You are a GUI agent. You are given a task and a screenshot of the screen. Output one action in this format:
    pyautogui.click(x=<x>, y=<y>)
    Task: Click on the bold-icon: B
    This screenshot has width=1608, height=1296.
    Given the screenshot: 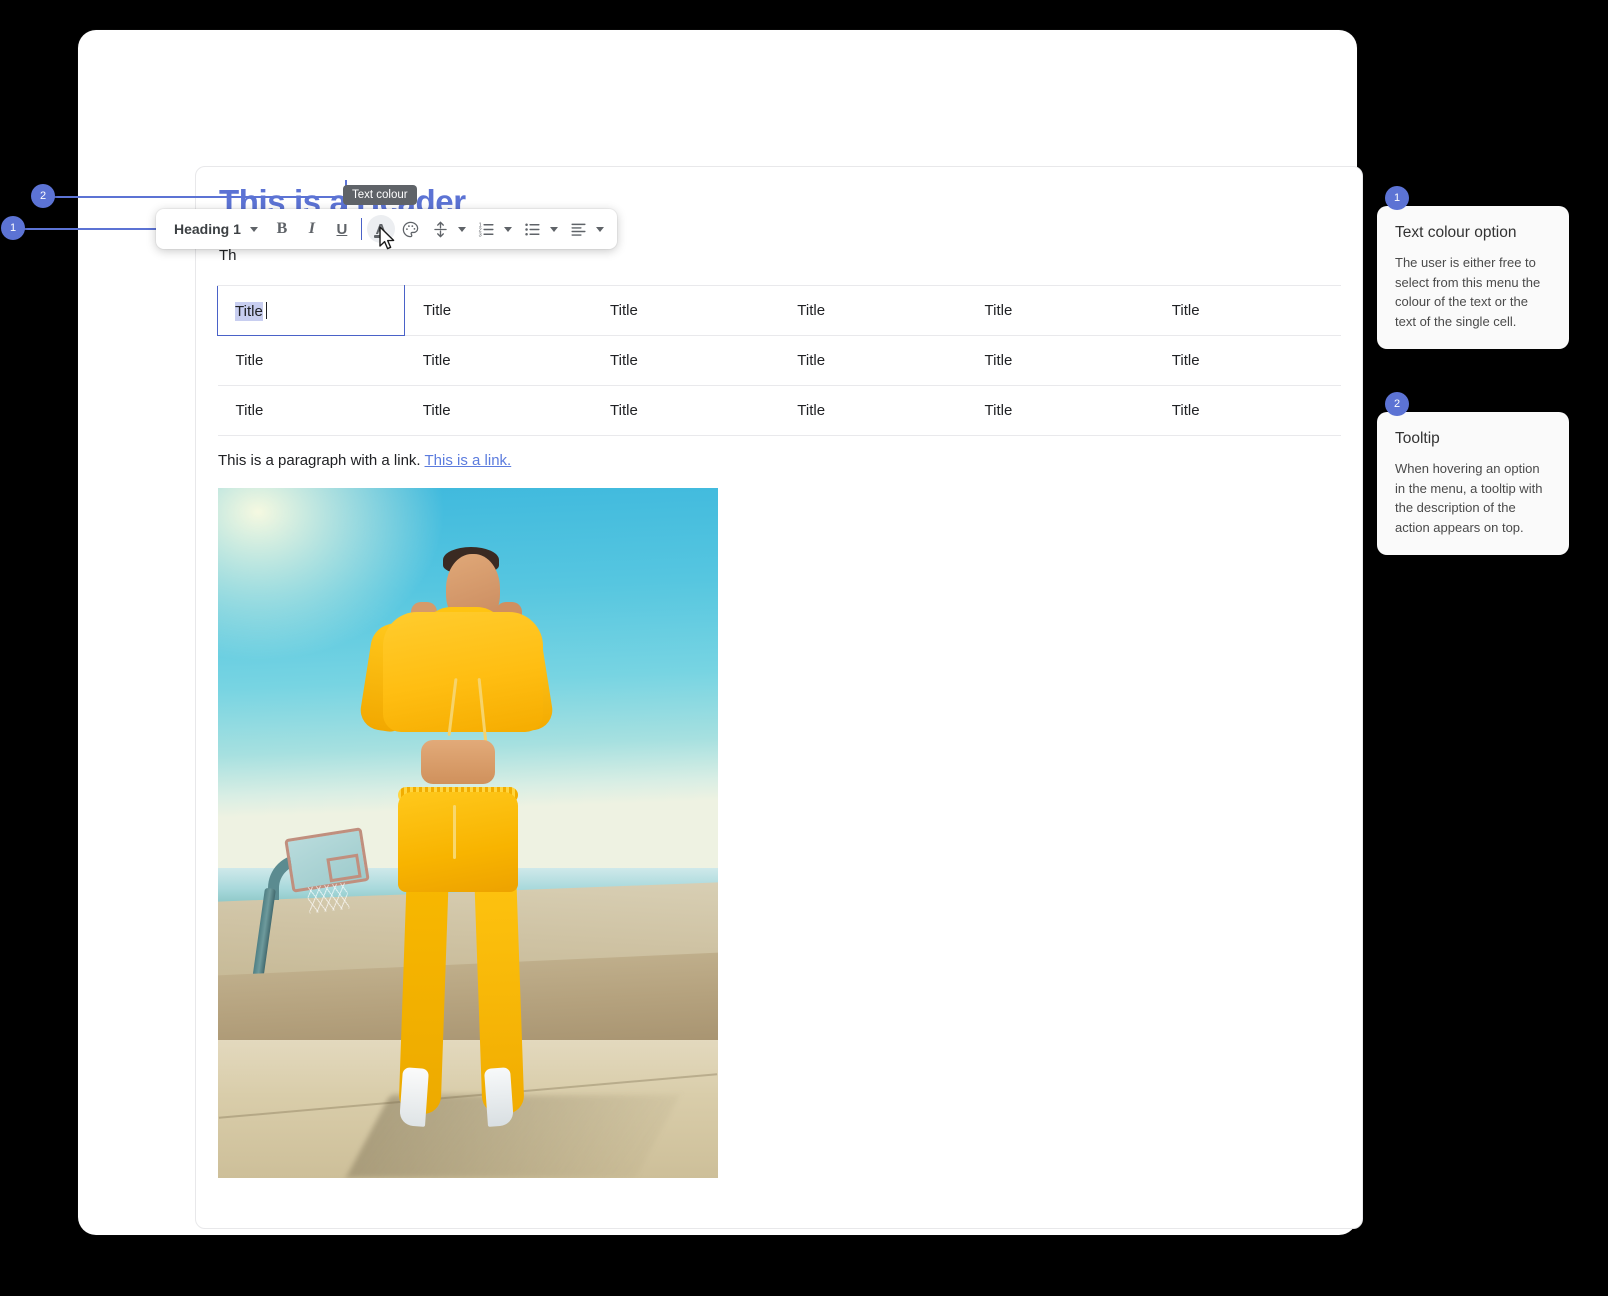 What is the action you would take?
    pyautogui.click(x=282, y=228)
    